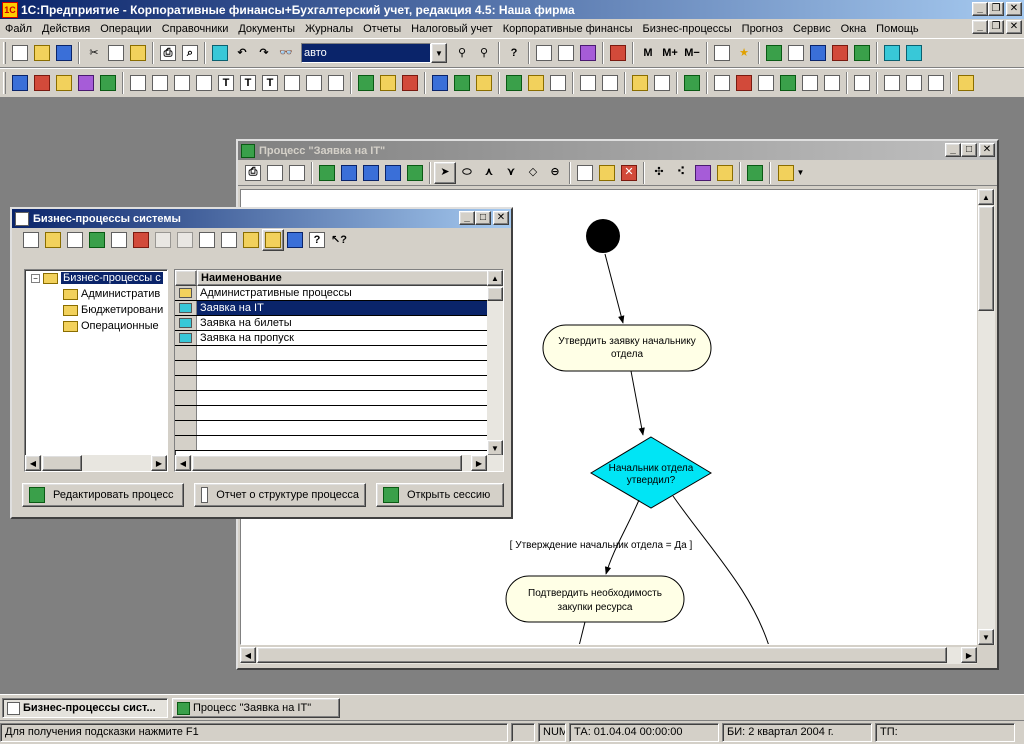 This screenshot has height=744, width=1024. Describe the element at coordinates (349, 173) in the screenshot. I see `diagram-save-button` at that location.